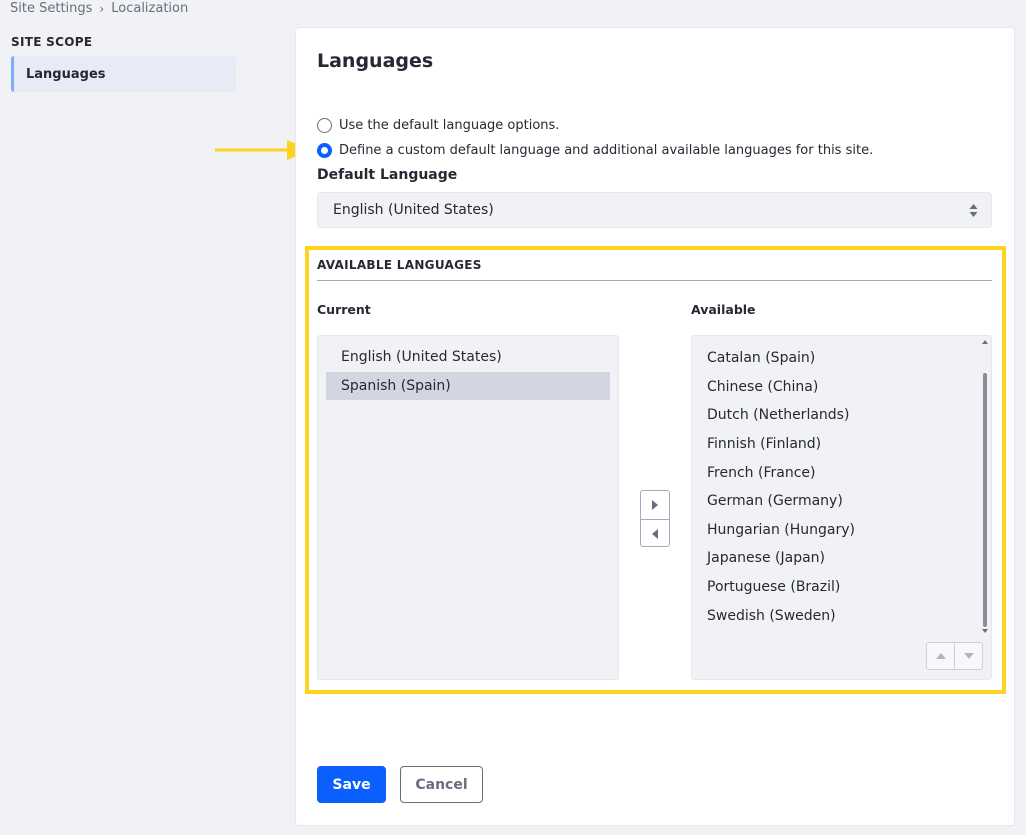 The width and height of the screenshot is (1026, 835). I want to click on list-item: Swedish (Sweden), so click(837, 615).